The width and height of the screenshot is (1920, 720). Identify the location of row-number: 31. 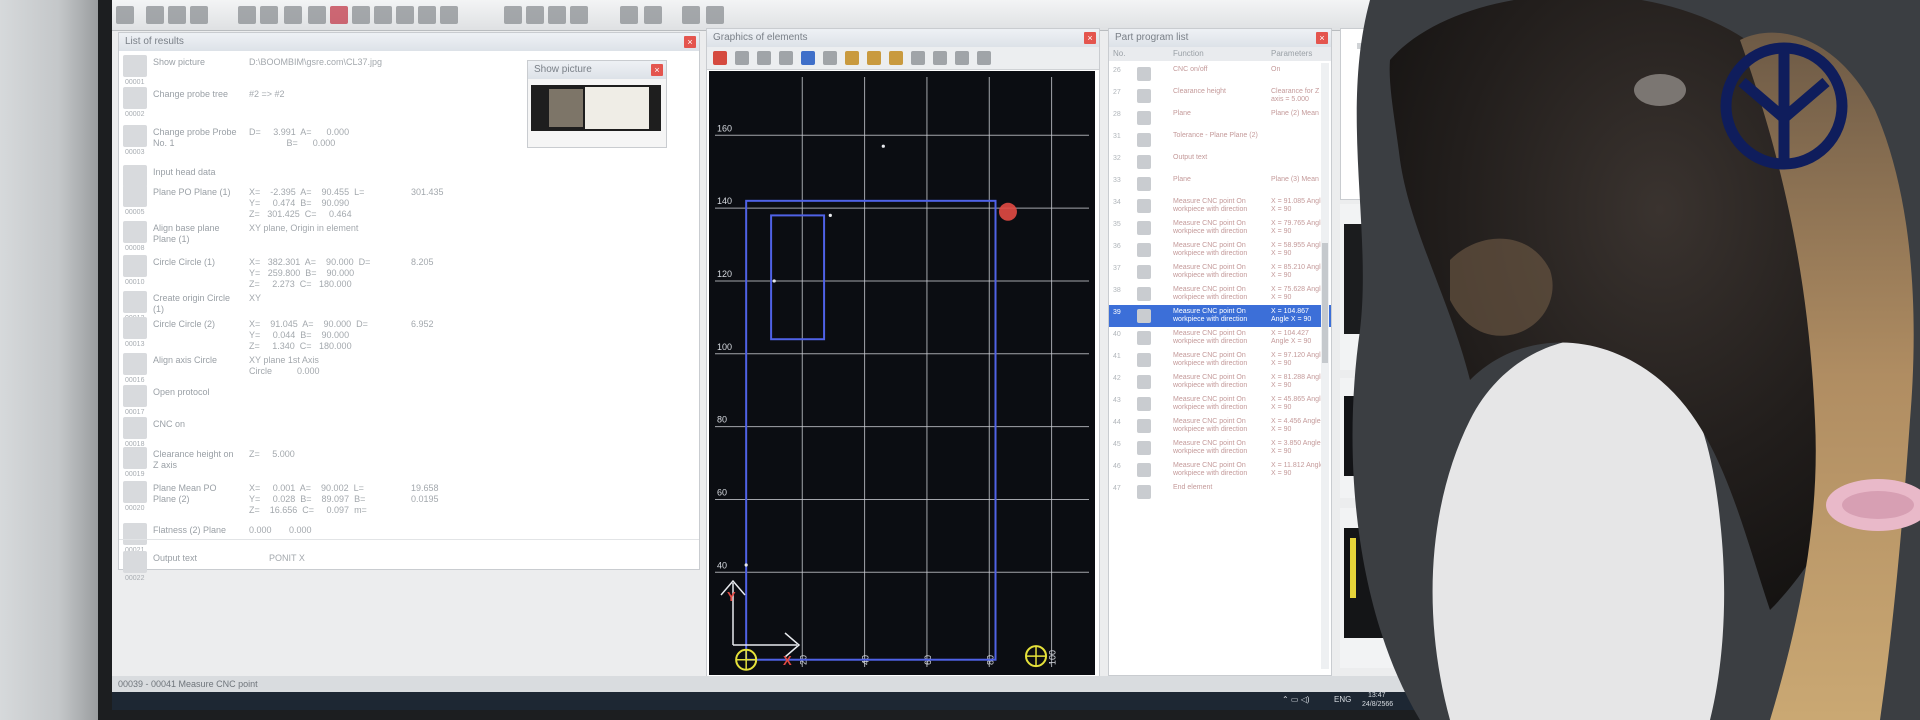
(1117, 136).